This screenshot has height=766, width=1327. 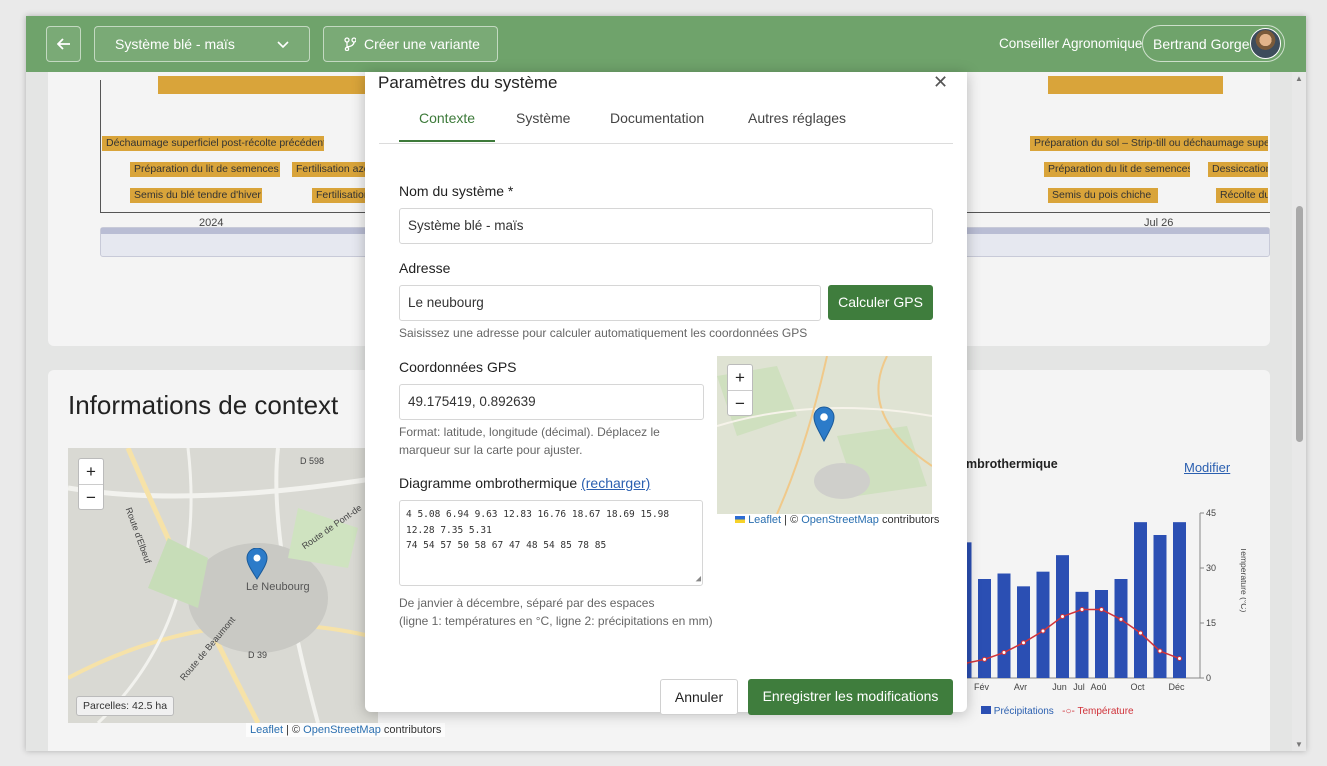 What do you see at coordinates (610, 303) in the screenshot?
I see `address-input: Le neubourg` at bounding box center [610, 303].